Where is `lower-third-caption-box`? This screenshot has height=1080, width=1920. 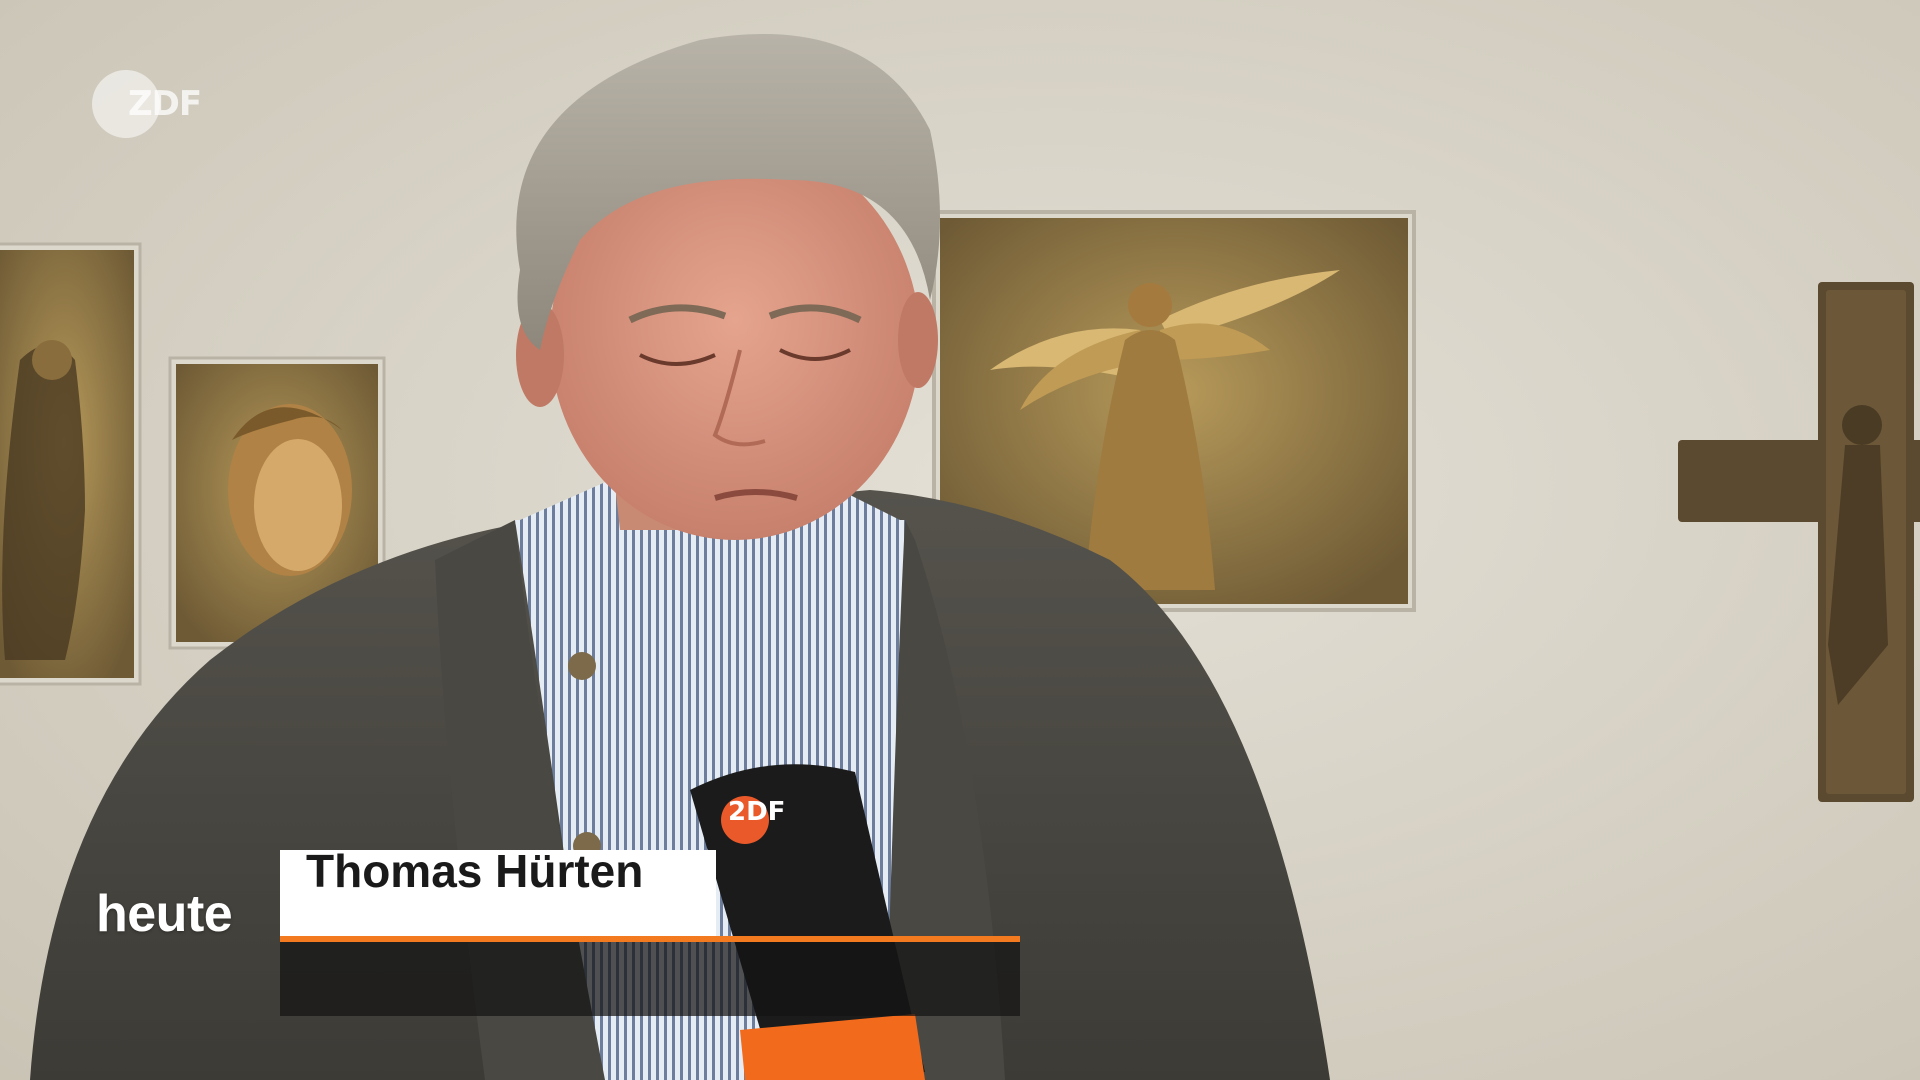 lower-third-caption-box is located at coordinates (650, 979).